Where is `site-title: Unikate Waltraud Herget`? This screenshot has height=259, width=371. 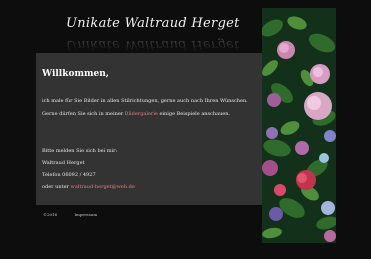
site-title: Unikate Waltraud Herget is located at coordinates (153, 23).